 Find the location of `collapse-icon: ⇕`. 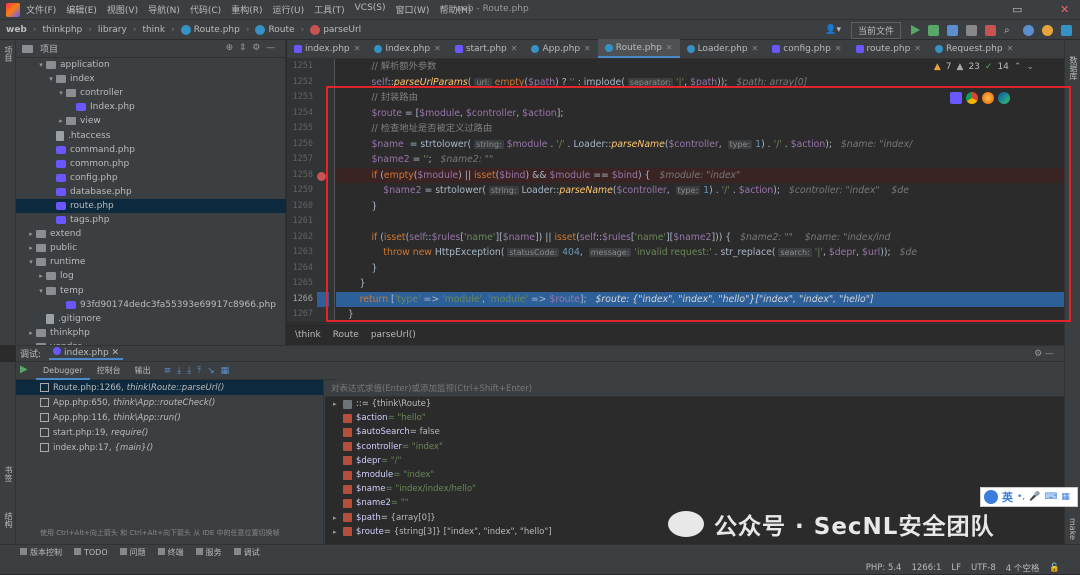

collapse-icon: ⇕ is located at coordinates (243, 48).